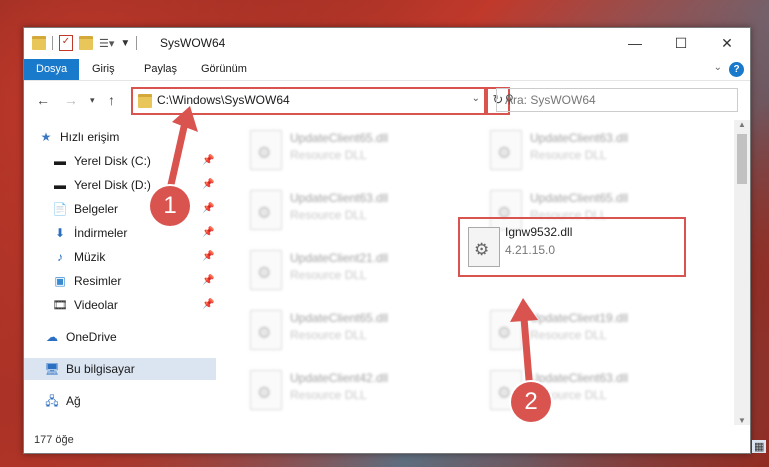  I want to click on arrow-head, so click(524, 310).